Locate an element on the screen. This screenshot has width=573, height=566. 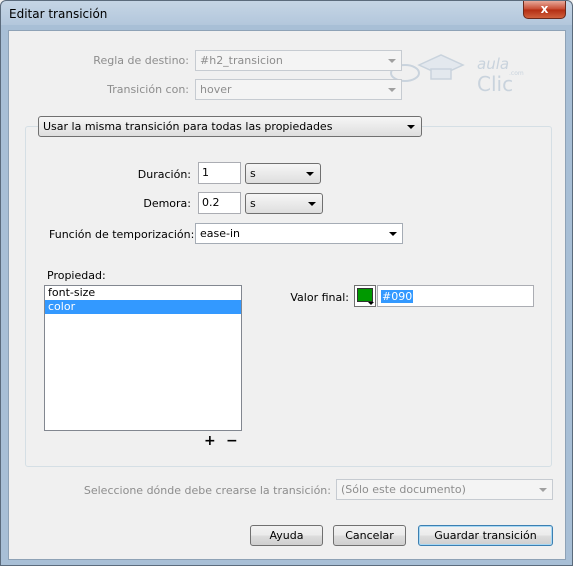
valor-label: Valor final: is located at coordinates (319, 297).